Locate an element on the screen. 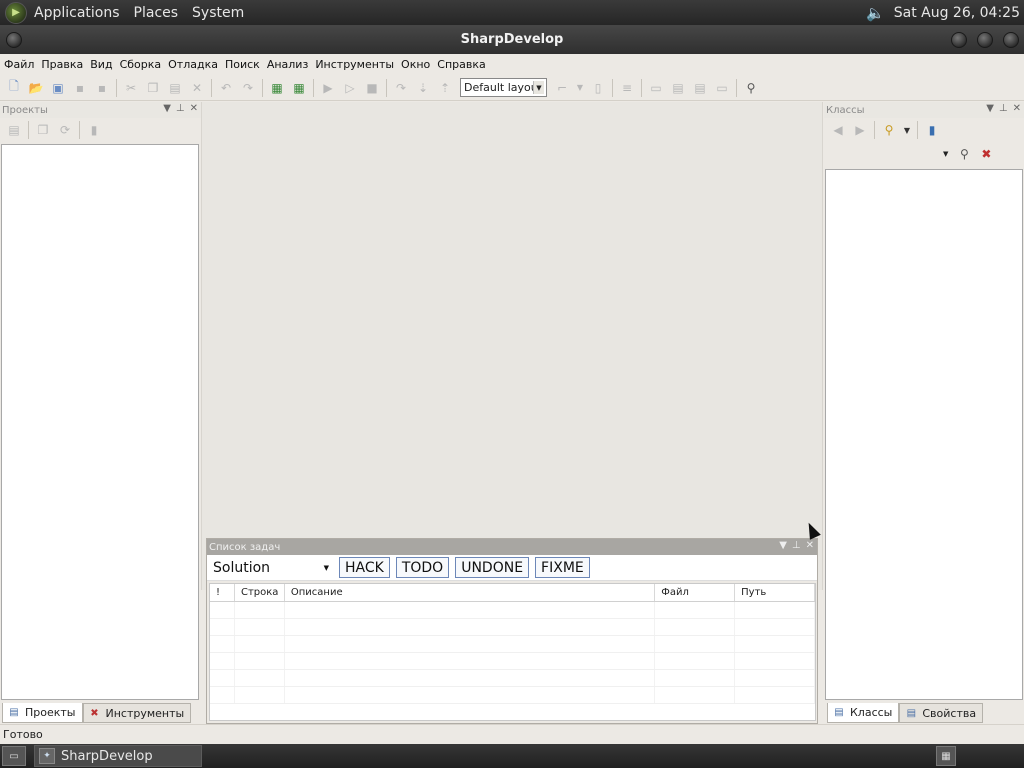  stop-icon: ■ is located at coordinates (372, 88).